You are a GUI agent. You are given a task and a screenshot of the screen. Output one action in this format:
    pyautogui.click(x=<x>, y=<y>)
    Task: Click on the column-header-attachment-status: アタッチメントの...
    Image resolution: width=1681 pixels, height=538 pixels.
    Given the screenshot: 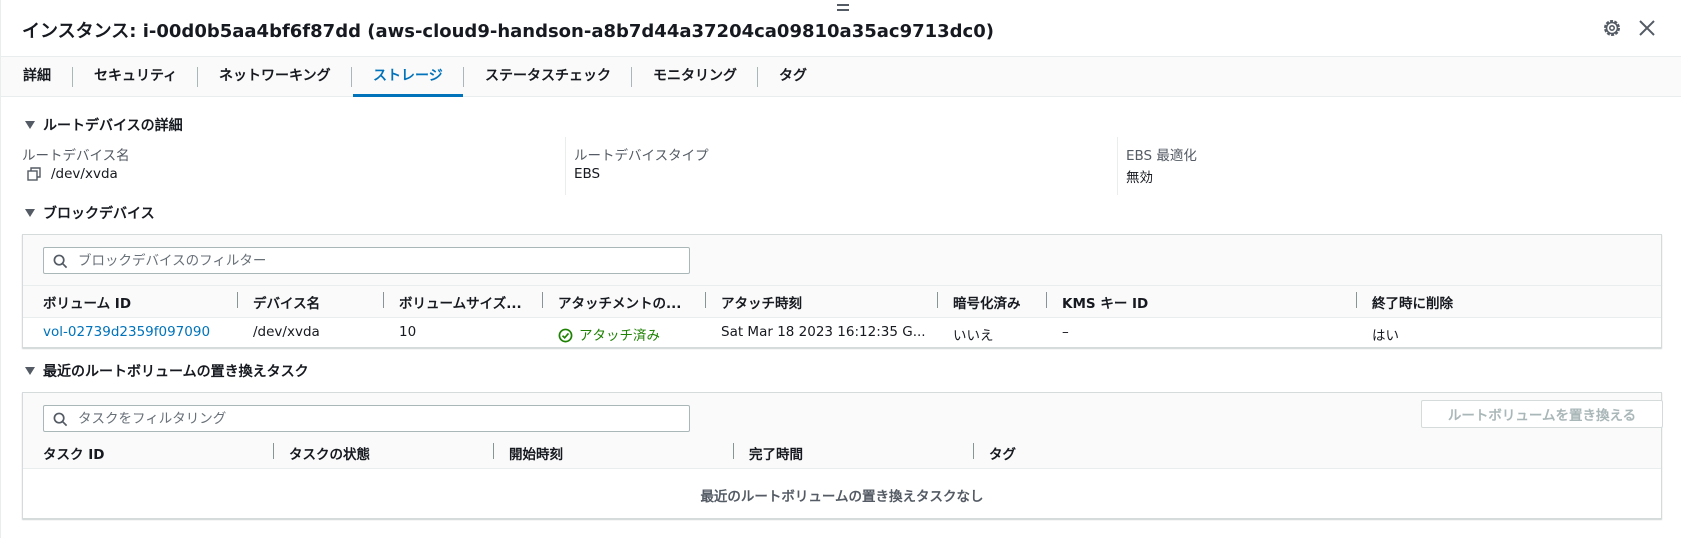 What is the action you would take?
    pyautogui.click(x=619, y=302)
    